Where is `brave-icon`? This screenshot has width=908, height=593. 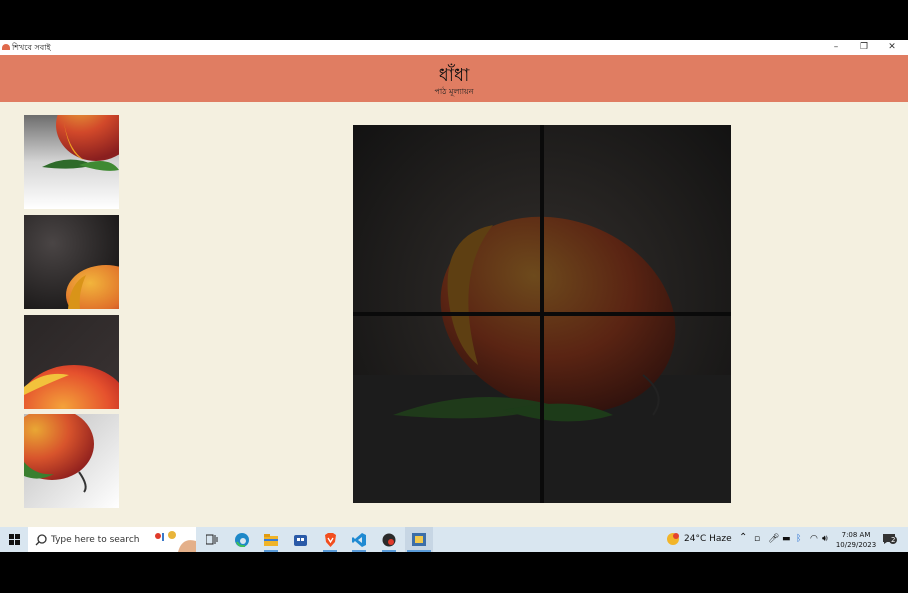 brave-icon is located at coordinates (330, 539).